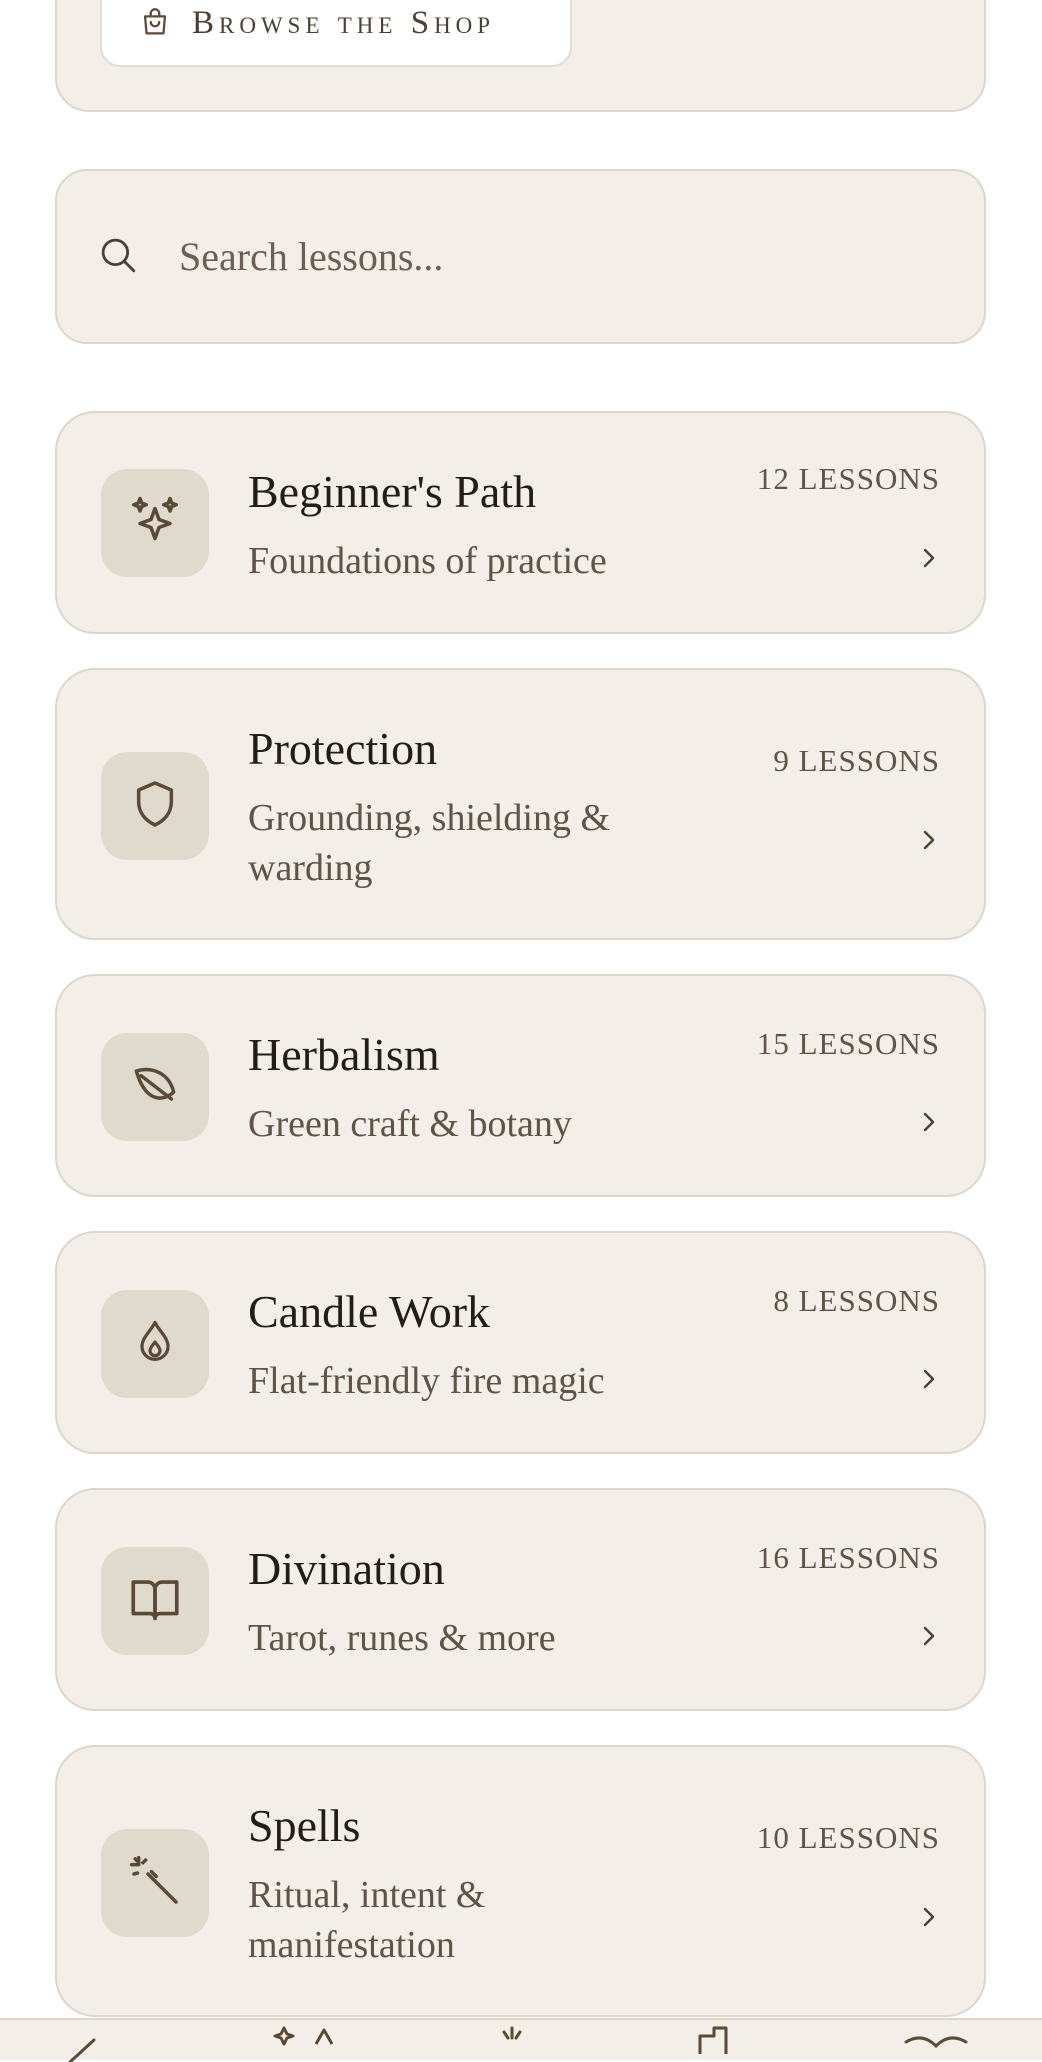  I want to click on flame-icon, so click(155, 1344).